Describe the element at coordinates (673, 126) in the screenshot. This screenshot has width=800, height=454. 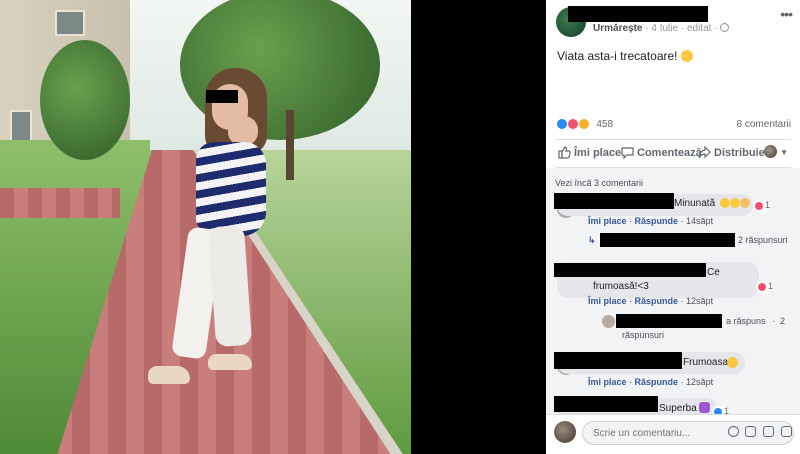
I see `reactions-bar: 458 8 comentarii` at that location.